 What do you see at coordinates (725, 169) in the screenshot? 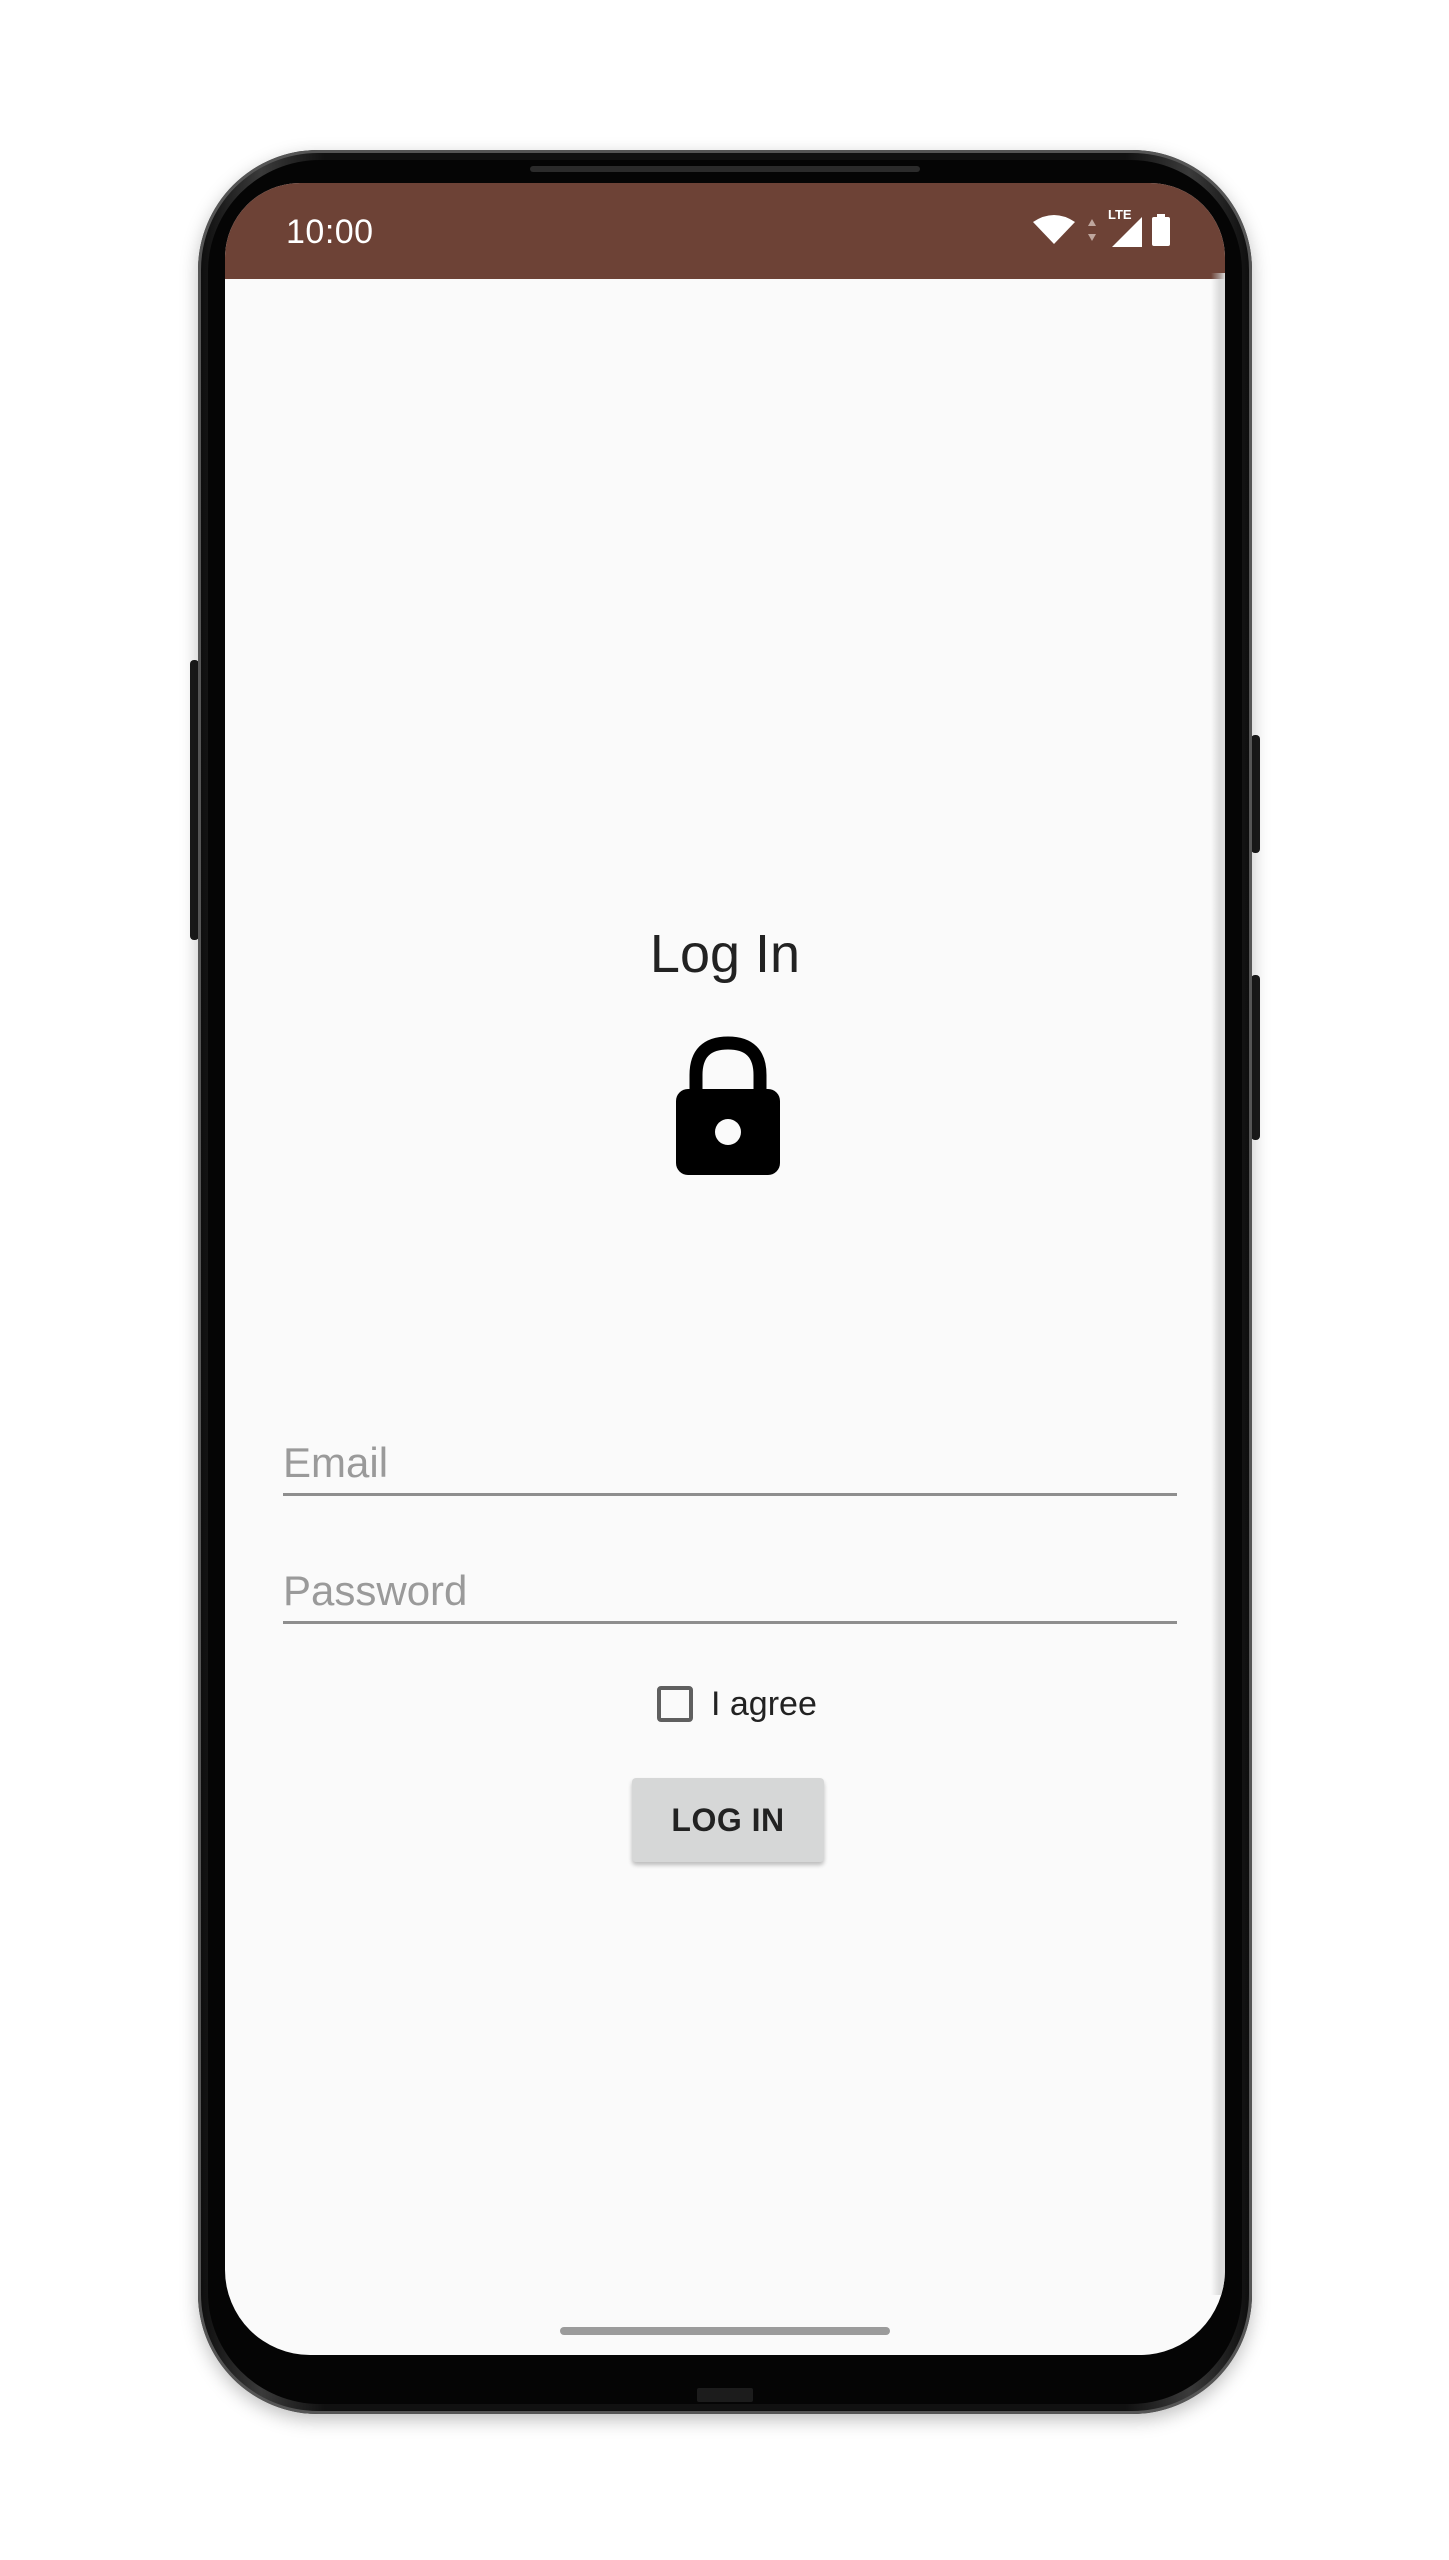
I see `earpiece-speaker` at bounding box center [725, 169].